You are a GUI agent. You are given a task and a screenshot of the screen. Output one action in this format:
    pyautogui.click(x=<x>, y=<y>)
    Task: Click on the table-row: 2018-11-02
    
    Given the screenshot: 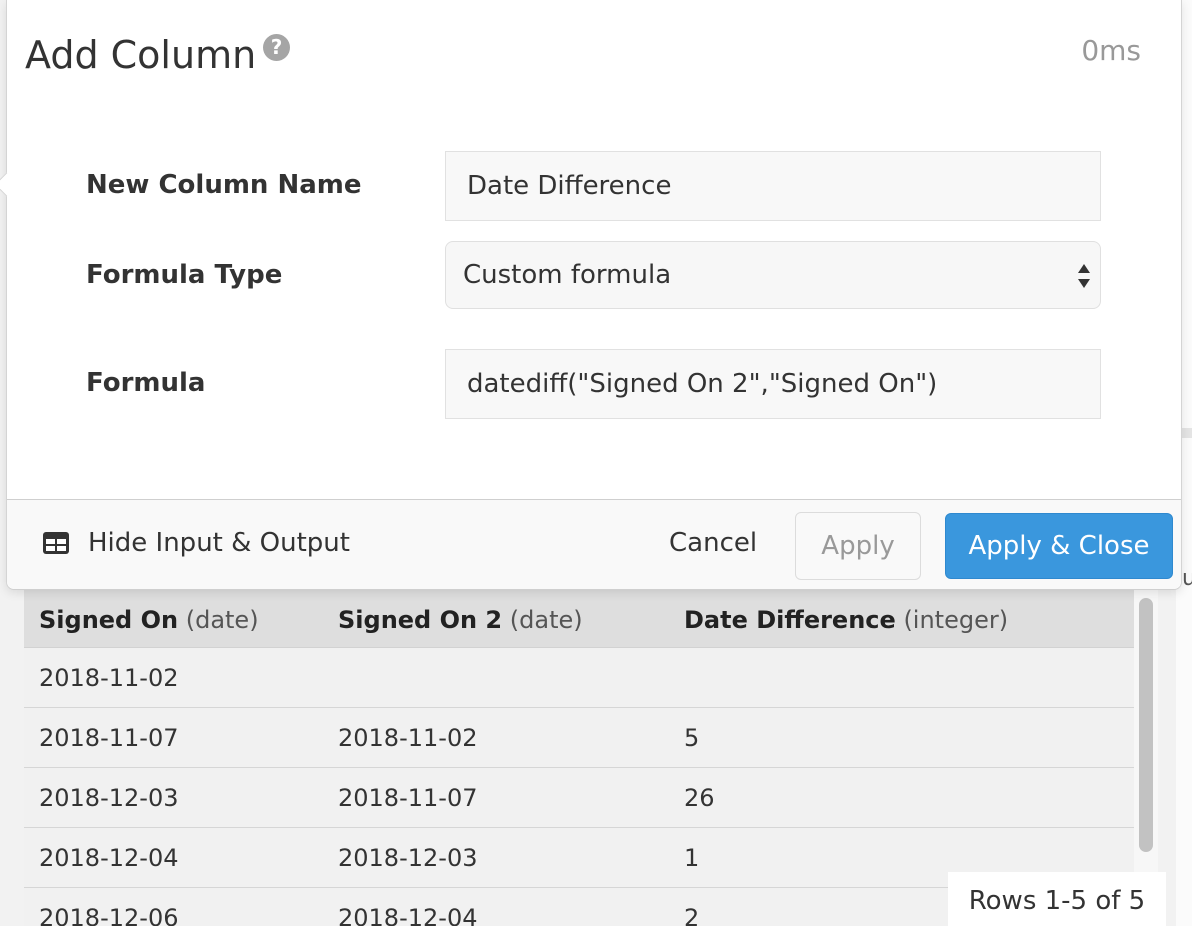 What is the action you would take?
    pyautogui.click(x=579, y=678)
    